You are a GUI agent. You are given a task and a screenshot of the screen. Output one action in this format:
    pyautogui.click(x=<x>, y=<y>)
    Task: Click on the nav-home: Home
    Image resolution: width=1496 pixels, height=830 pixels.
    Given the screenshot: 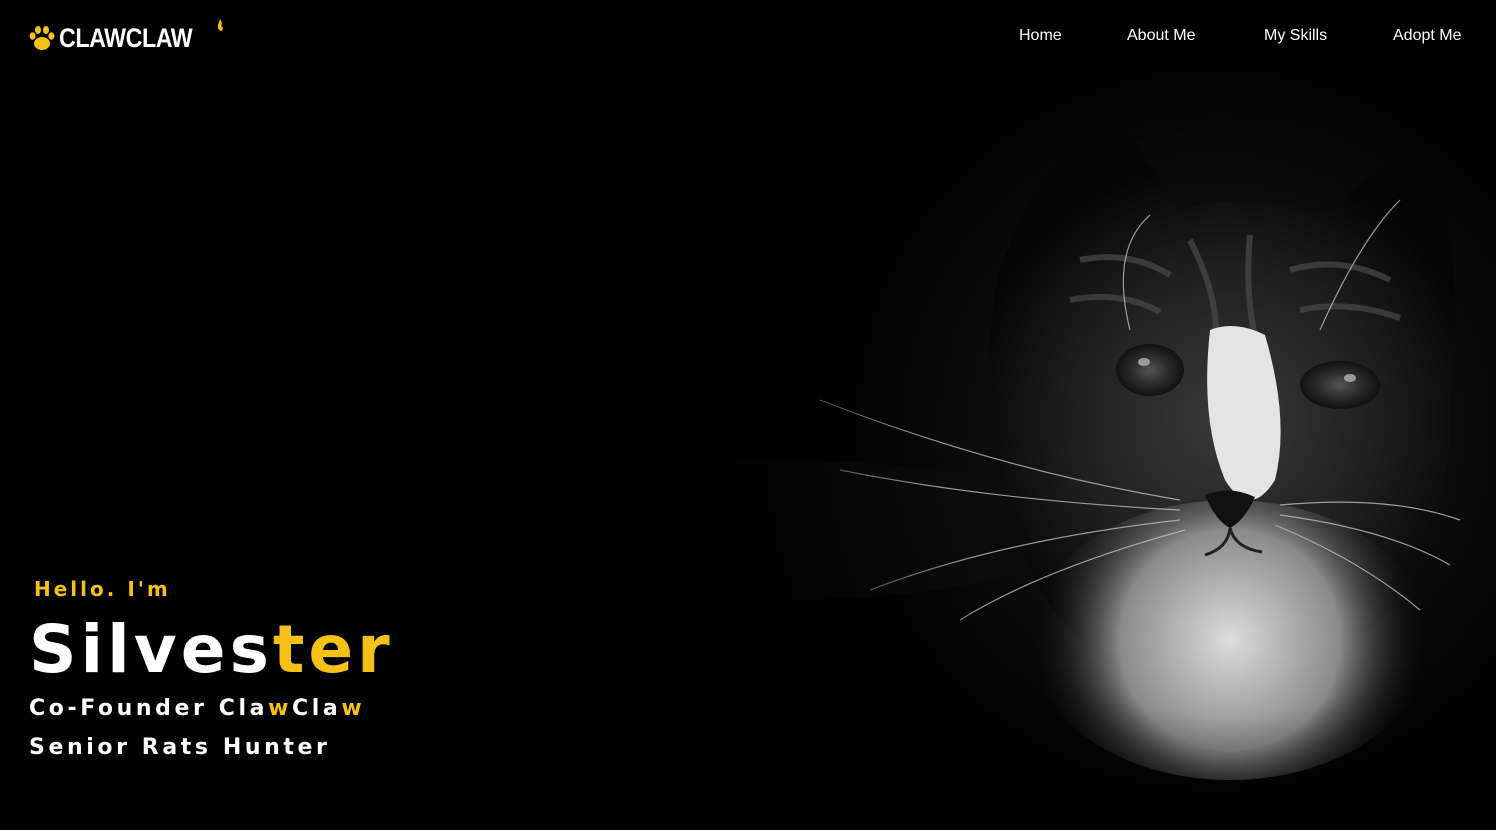 What is the action you would take?
    pyautogui.click(x=1040, y=36)
    